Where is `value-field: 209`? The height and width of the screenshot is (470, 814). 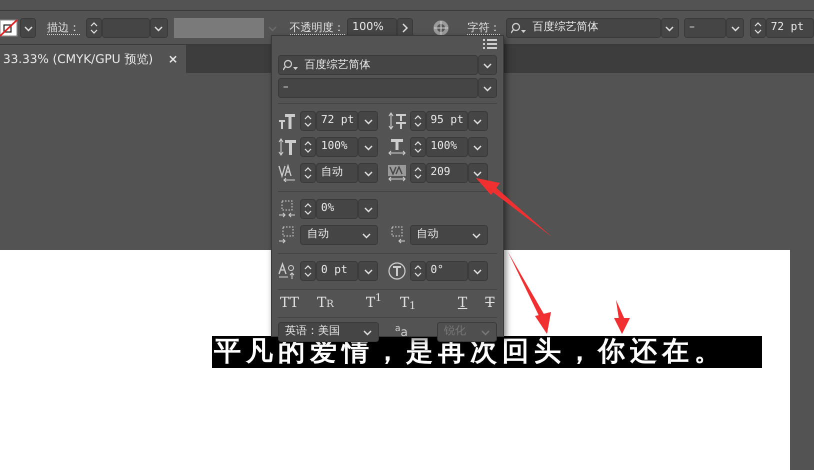 value-field: 209 is located at coordinates (447, 172).